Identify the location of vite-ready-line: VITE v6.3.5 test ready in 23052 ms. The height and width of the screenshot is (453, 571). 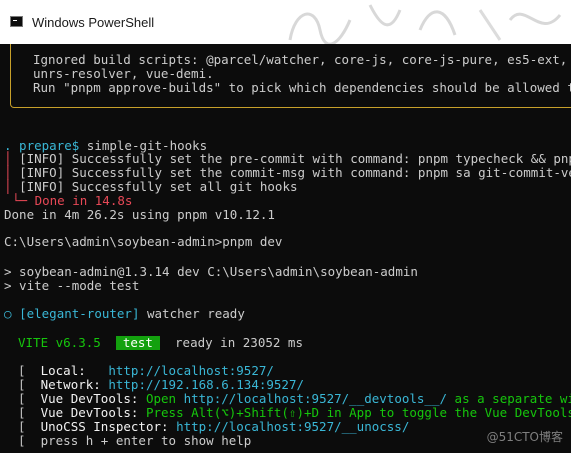
(160, 343).